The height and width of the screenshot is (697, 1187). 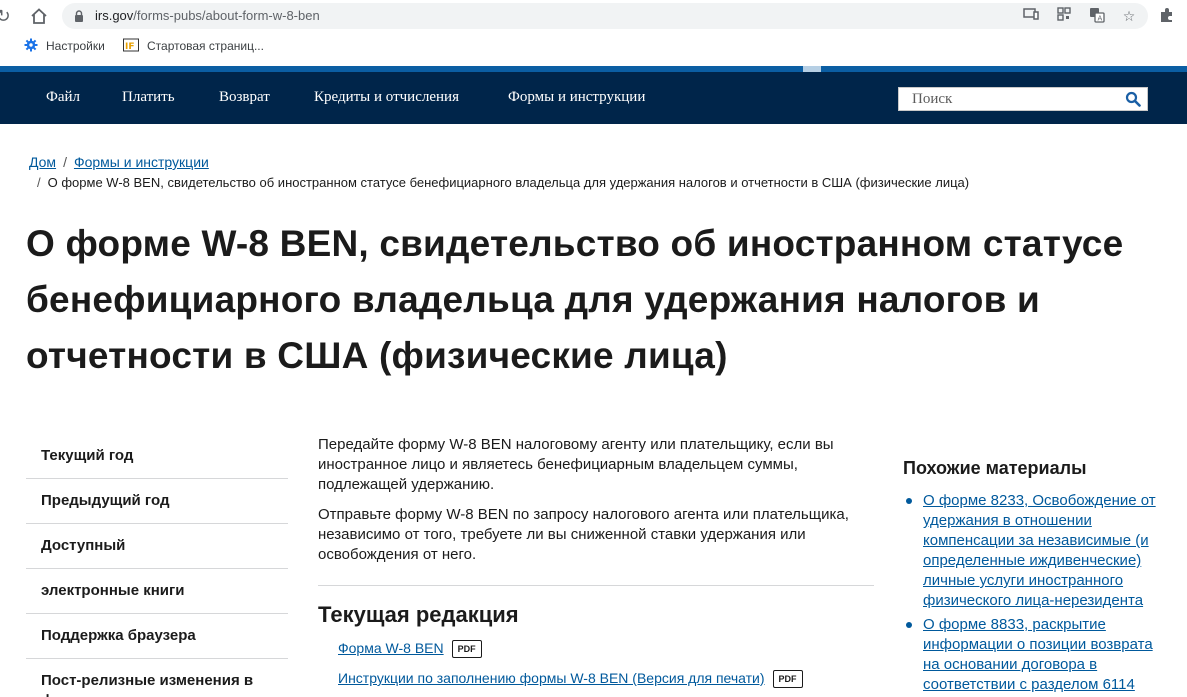 I want to click on cast-icon, so click(x=1031, y=16).